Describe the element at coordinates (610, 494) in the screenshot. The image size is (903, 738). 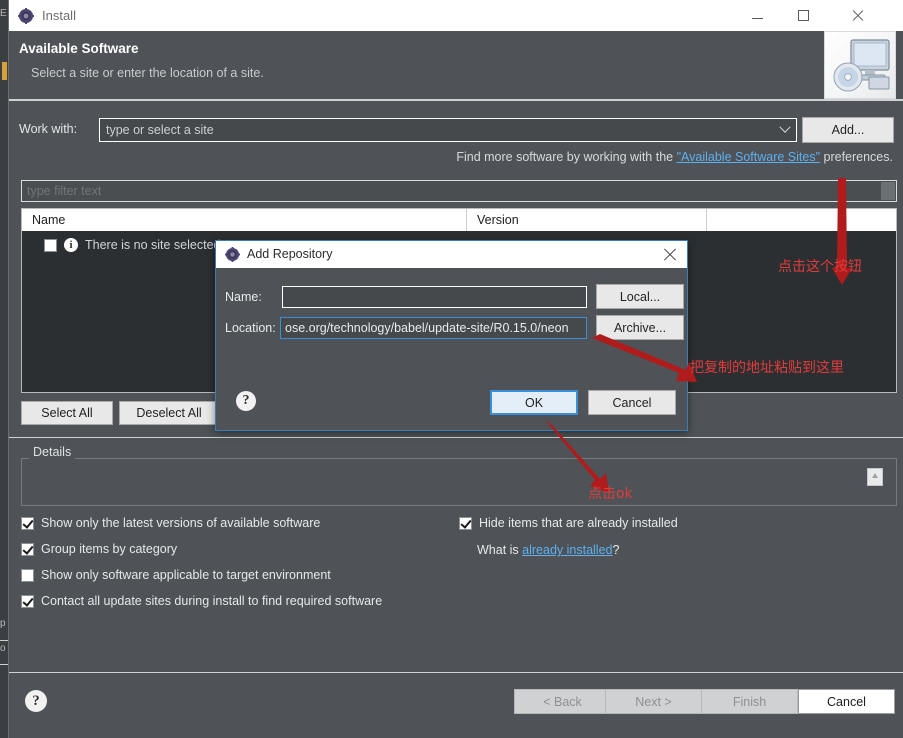
I see `annotation-click-ok: 点击ok` at that location.